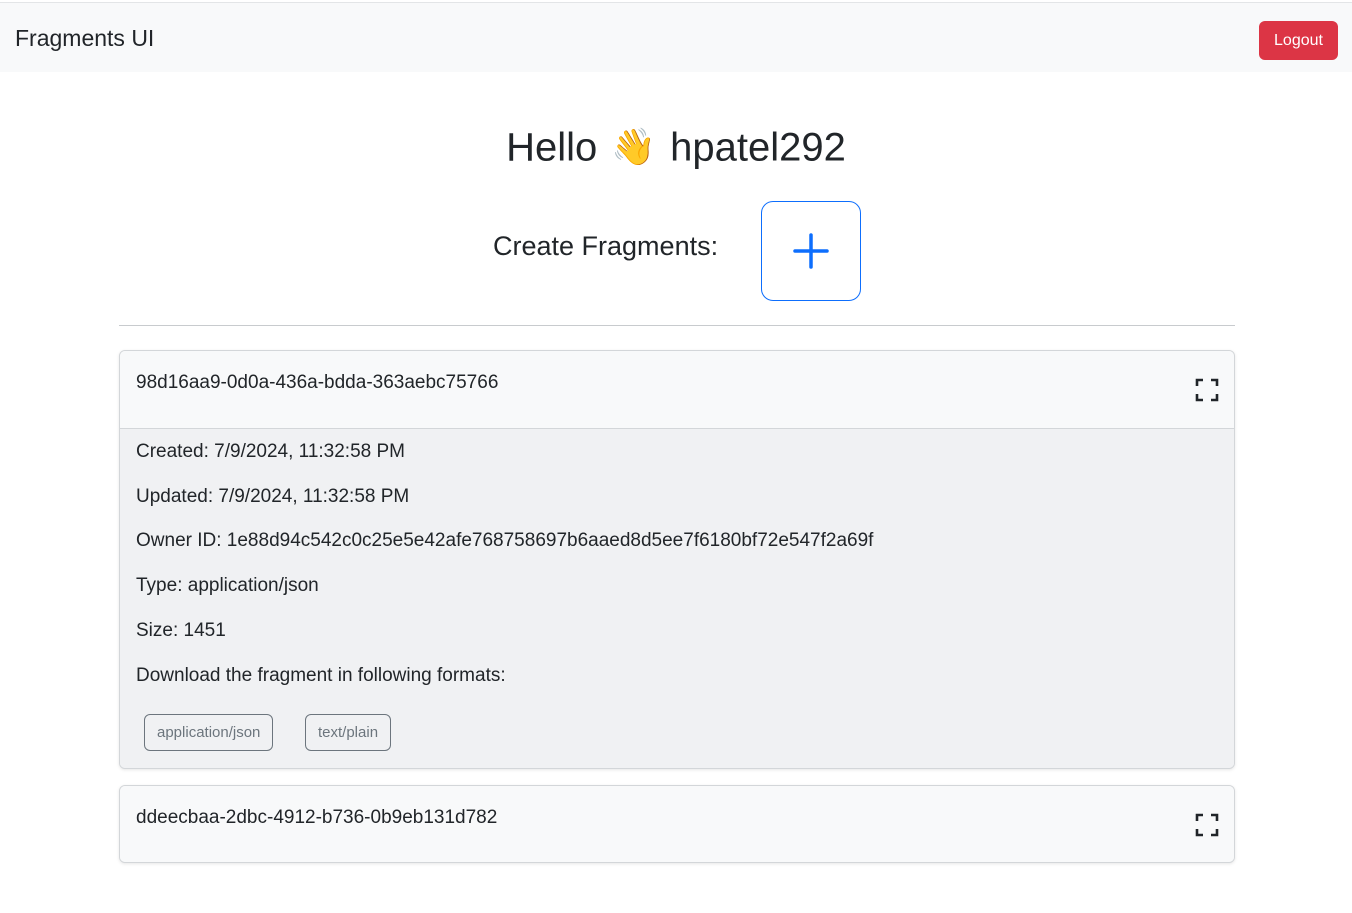  Describe the element at coordinates (181, 630) in the screenshot. I see `fragment-size: Size: 1451` at that location.